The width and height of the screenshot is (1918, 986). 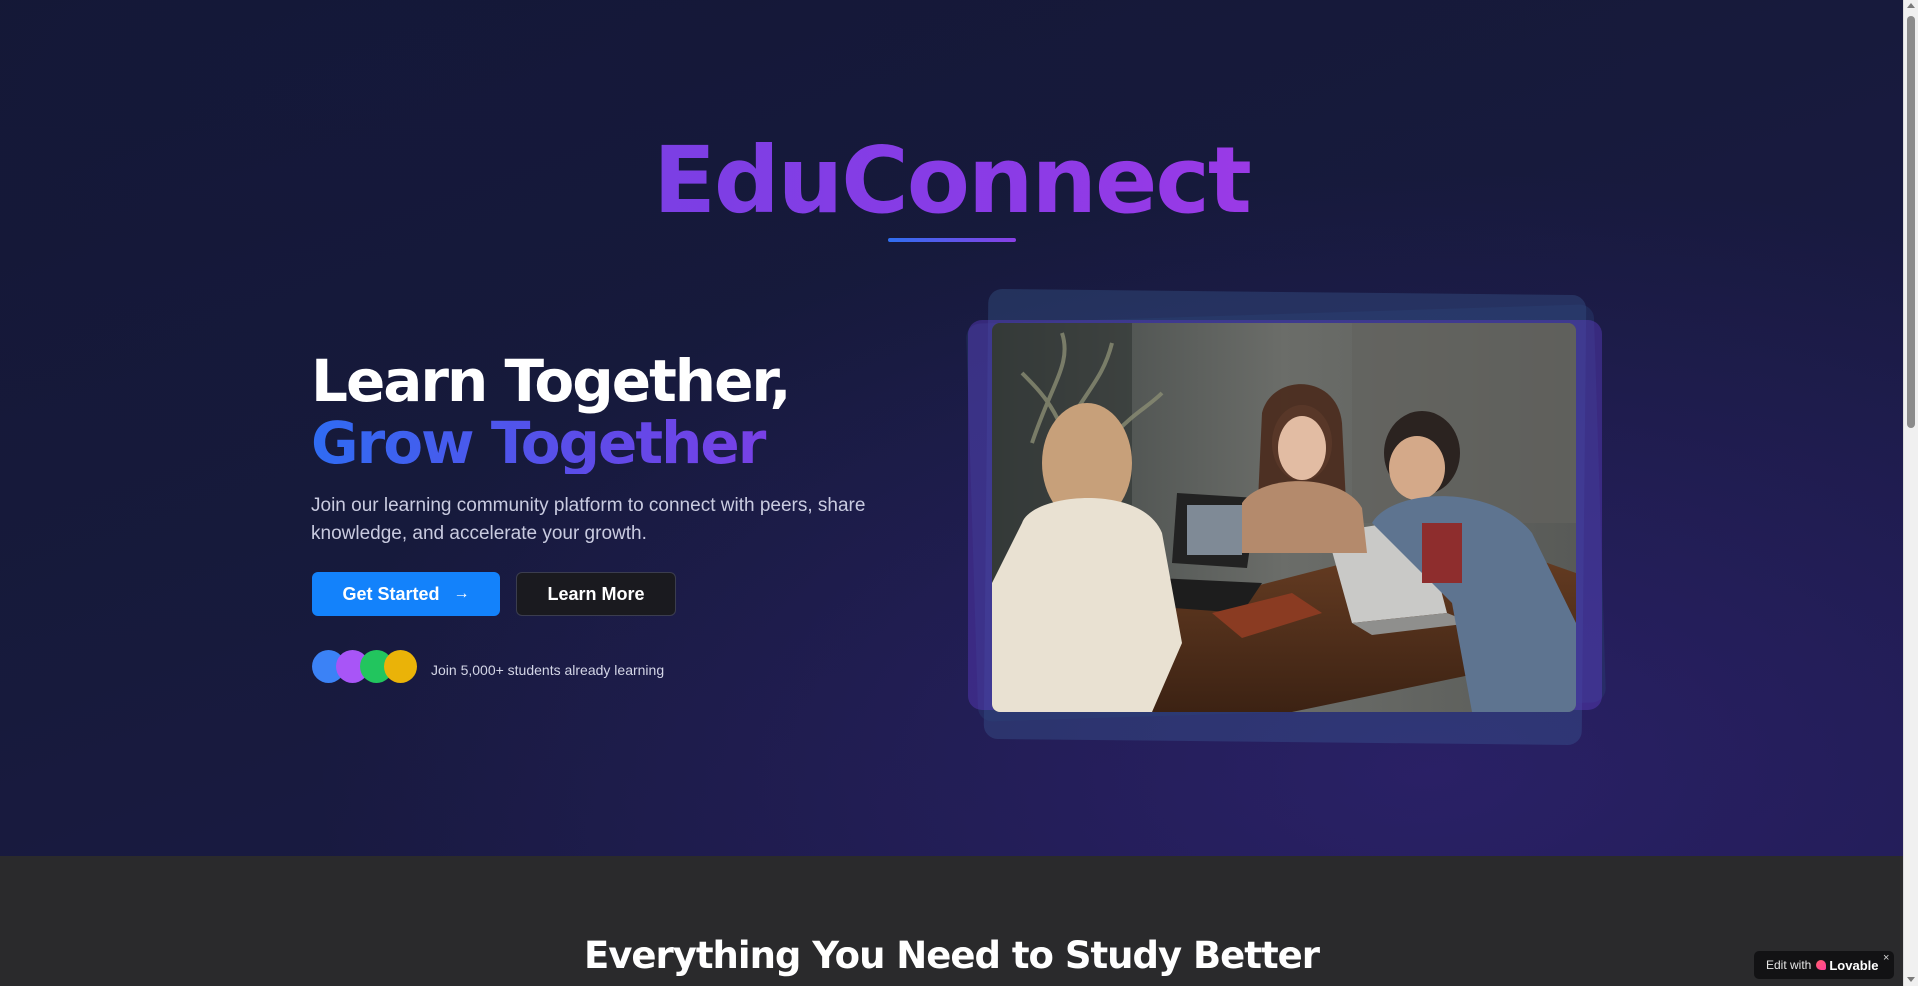 I want to click on arrow-right-icon: →, so click(x=461, y=593).